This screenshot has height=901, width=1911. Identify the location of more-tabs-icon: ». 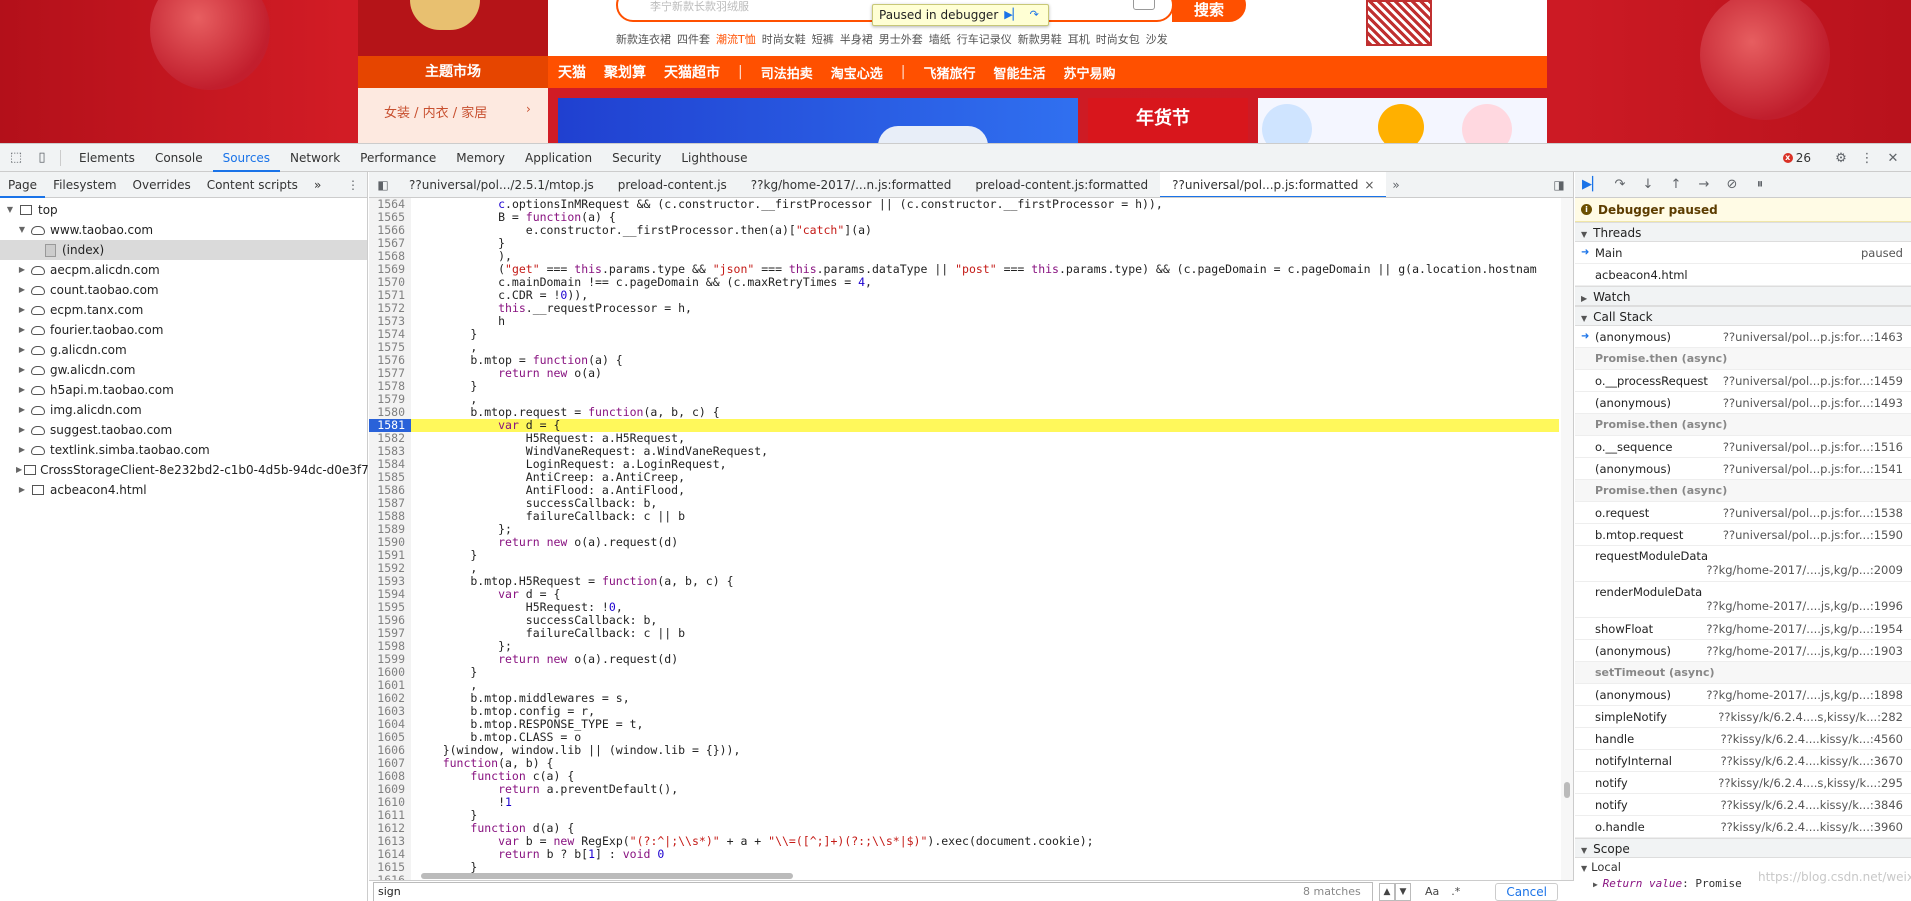
(1395, 185).